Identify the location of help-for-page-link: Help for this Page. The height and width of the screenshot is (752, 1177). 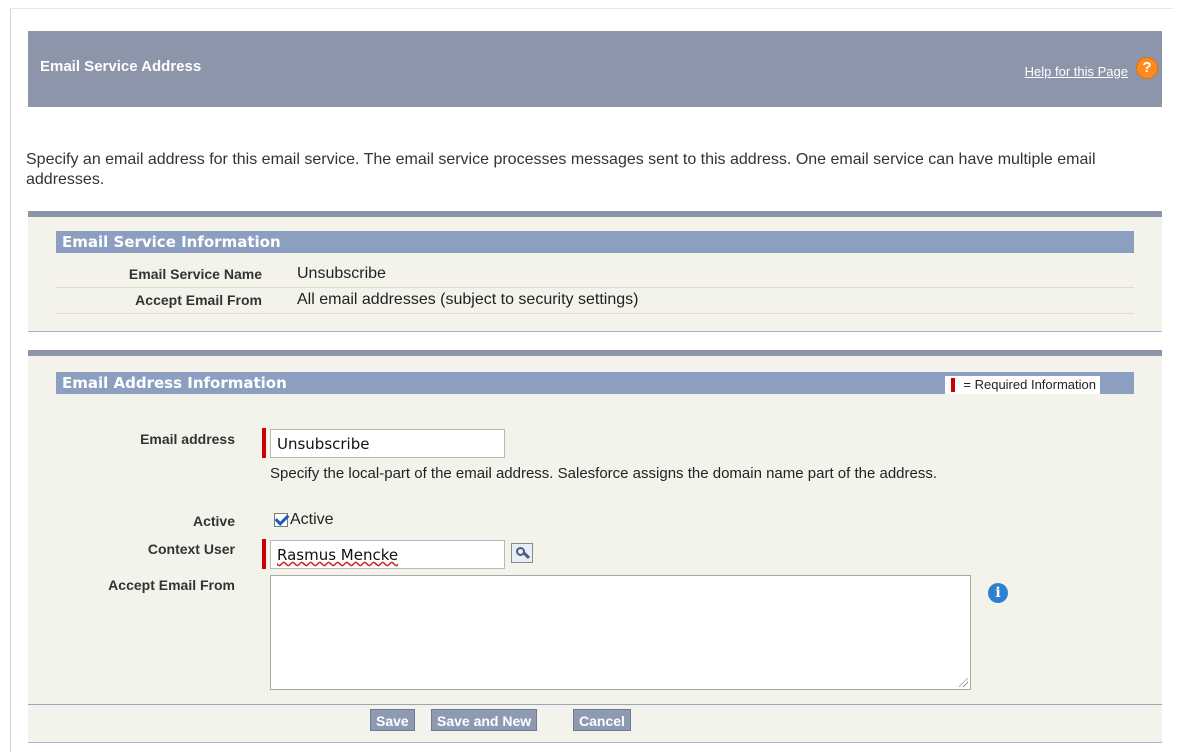
(1076, 71).